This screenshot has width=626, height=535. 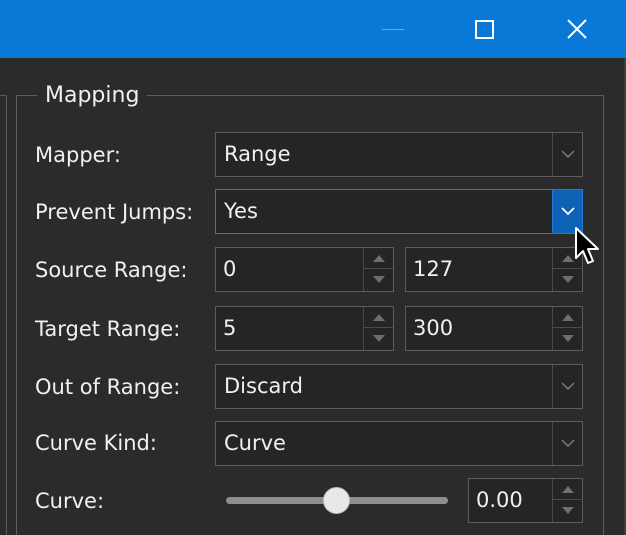 What do you see at coordinates (241, 211) in the screenshot?
I see `prevent-jumps-value: Yes` at bounding box center [241, 211].